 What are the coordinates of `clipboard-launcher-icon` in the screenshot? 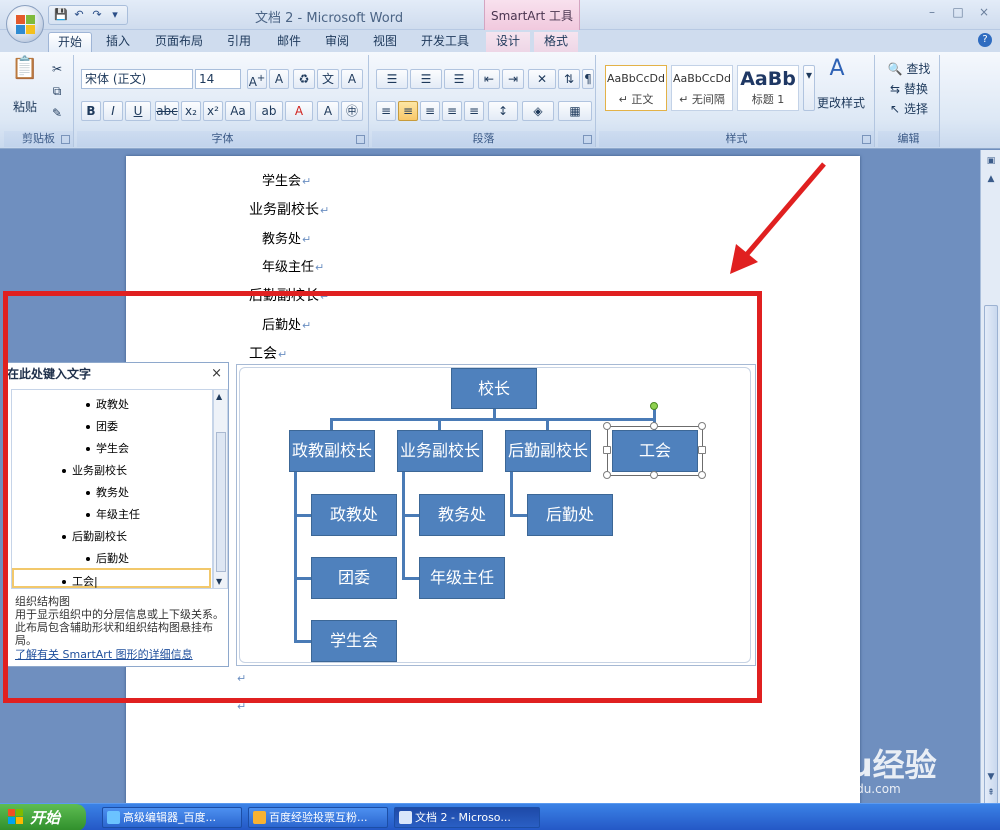 It's located at (65, 139).